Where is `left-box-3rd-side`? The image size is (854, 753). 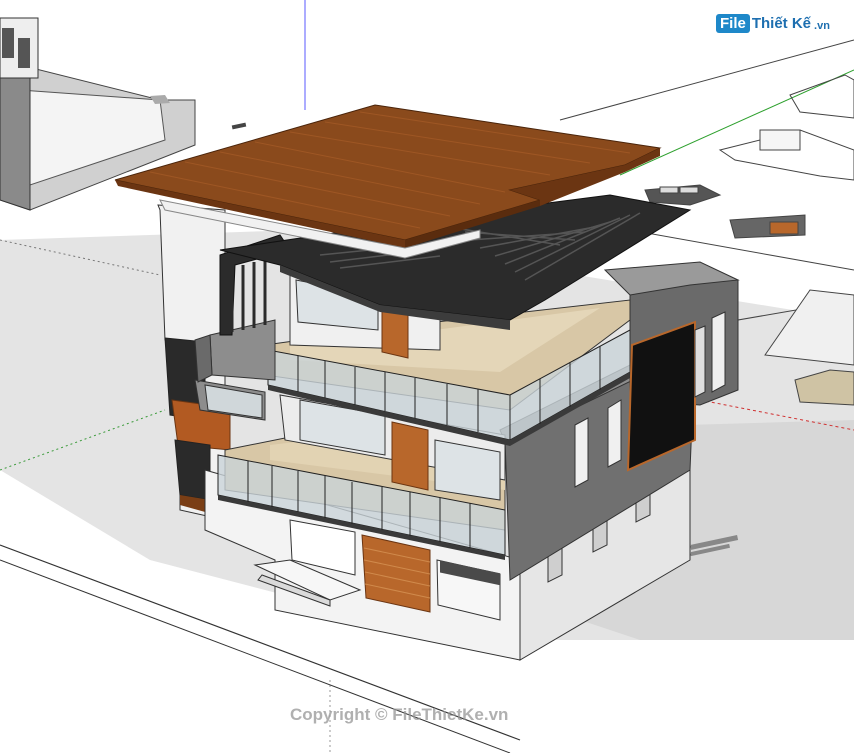 left-box-3rd-side is located at coordinates (203, 358).